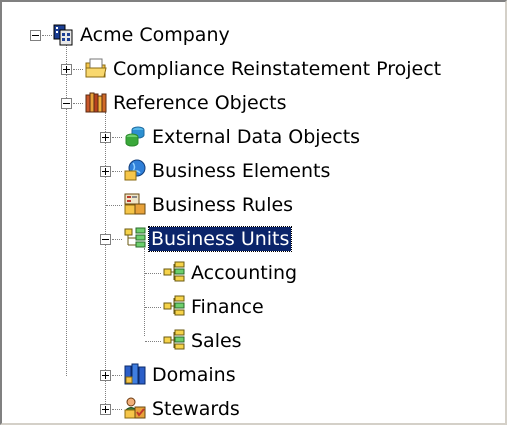  I want to click on expand-toggle-compliance, so click(66, 69).